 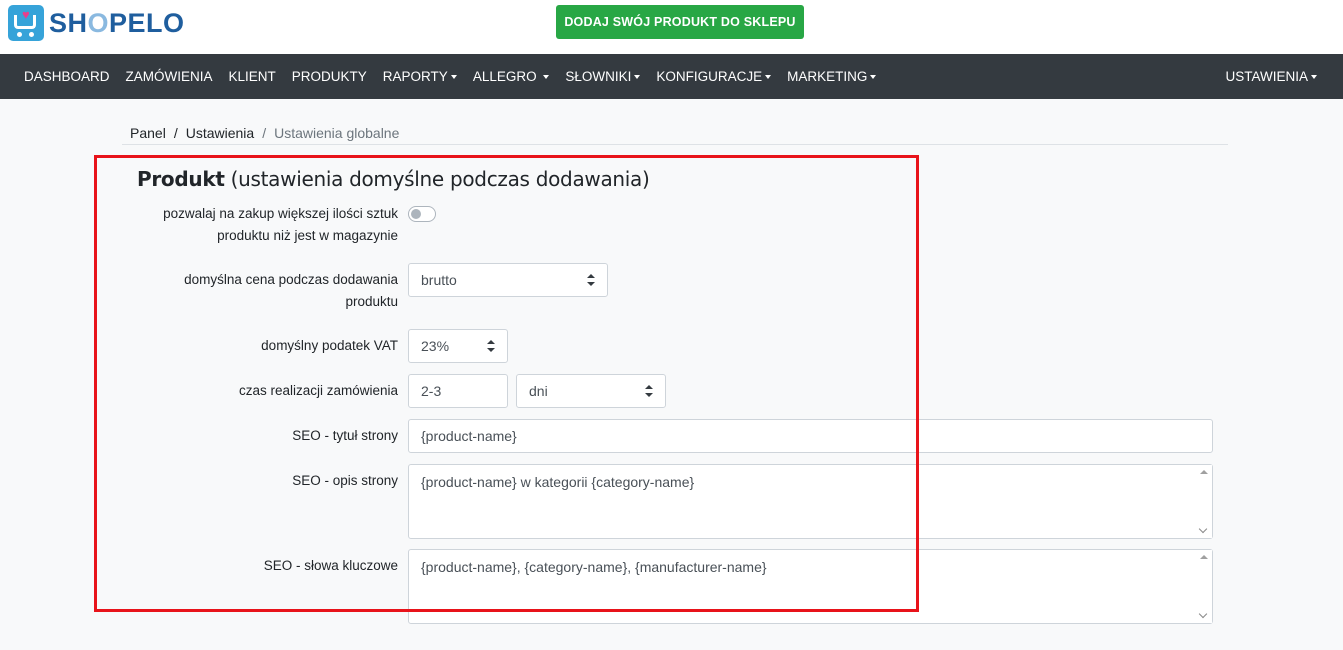 I want to click on breadcrumb: Panel / Ustawienia / Ustawienia globalne, so click(x=264, y=133).